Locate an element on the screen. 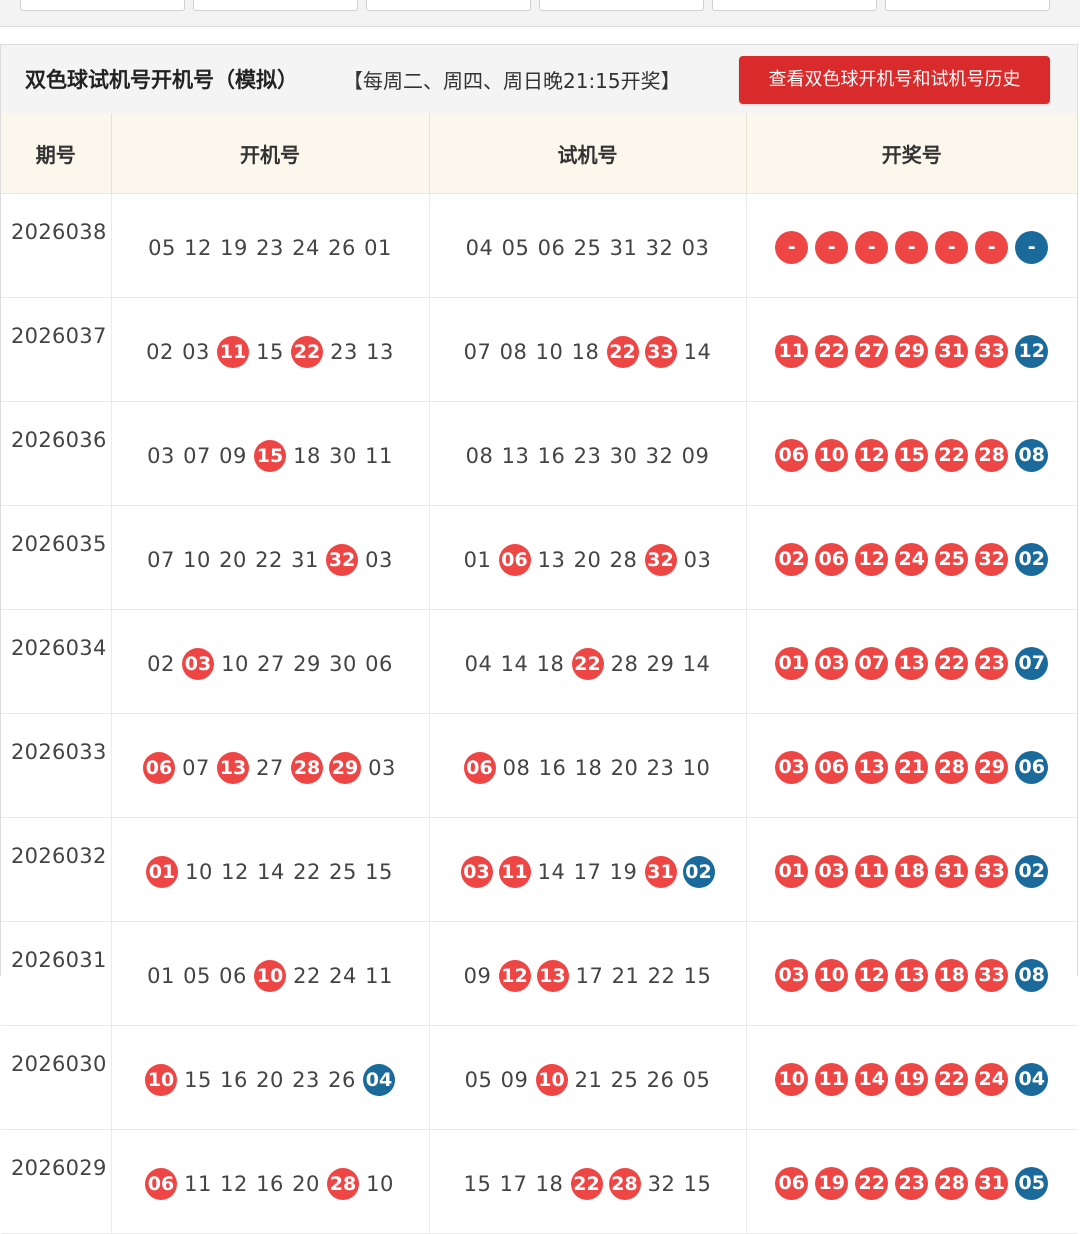 Image resolution: width=1080 pixels, height=1234 pixels. panel-title: 双色球试机号开机号（模拟） is located at coordinates (161, 80).